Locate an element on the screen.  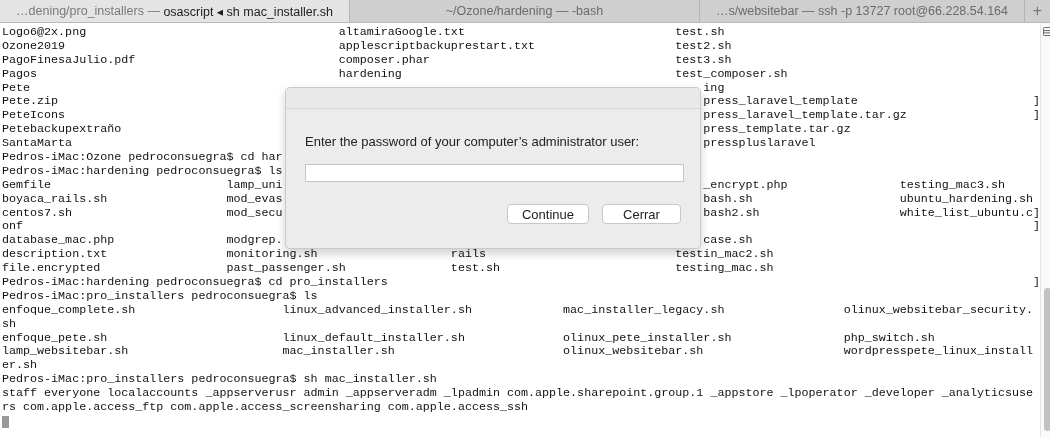
terminal-line: press_template.tar.gz is located at coordinates (777, 130).